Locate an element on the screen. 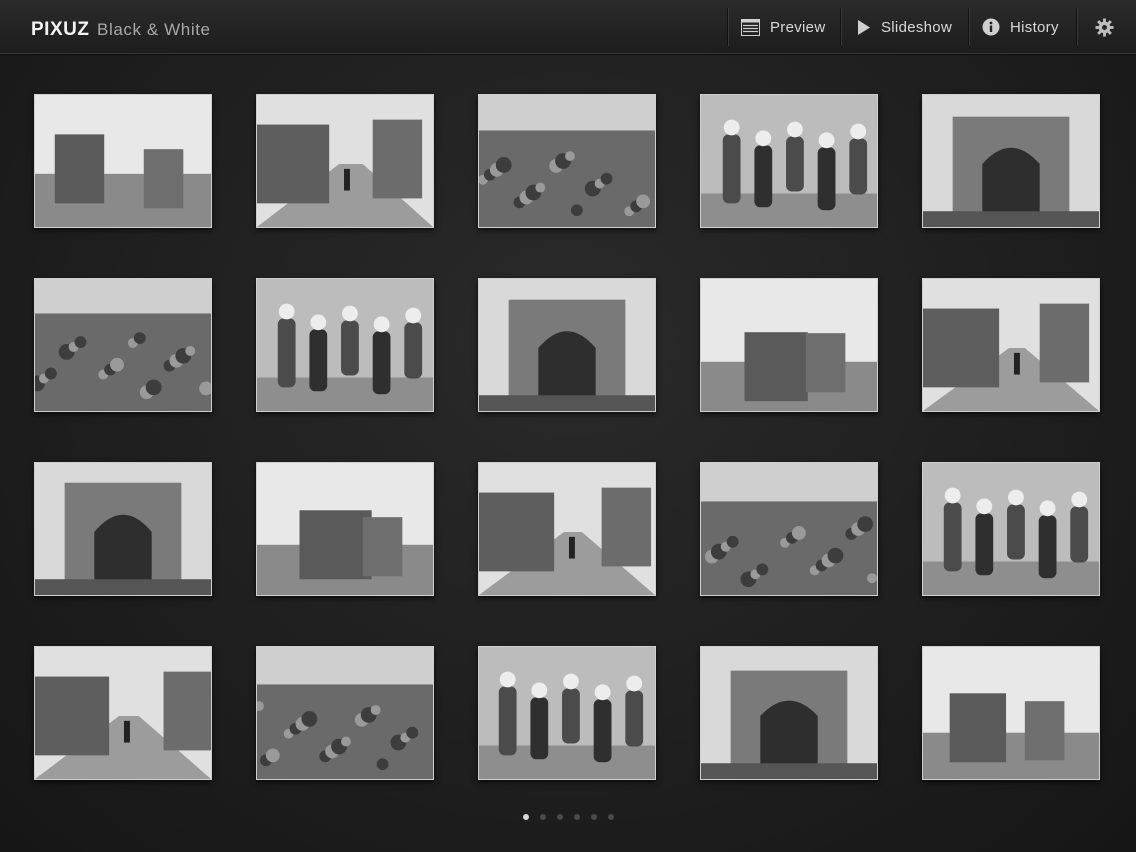  photo-thumbnail-group-portrait-of-men is located at coordinates (123, 713).